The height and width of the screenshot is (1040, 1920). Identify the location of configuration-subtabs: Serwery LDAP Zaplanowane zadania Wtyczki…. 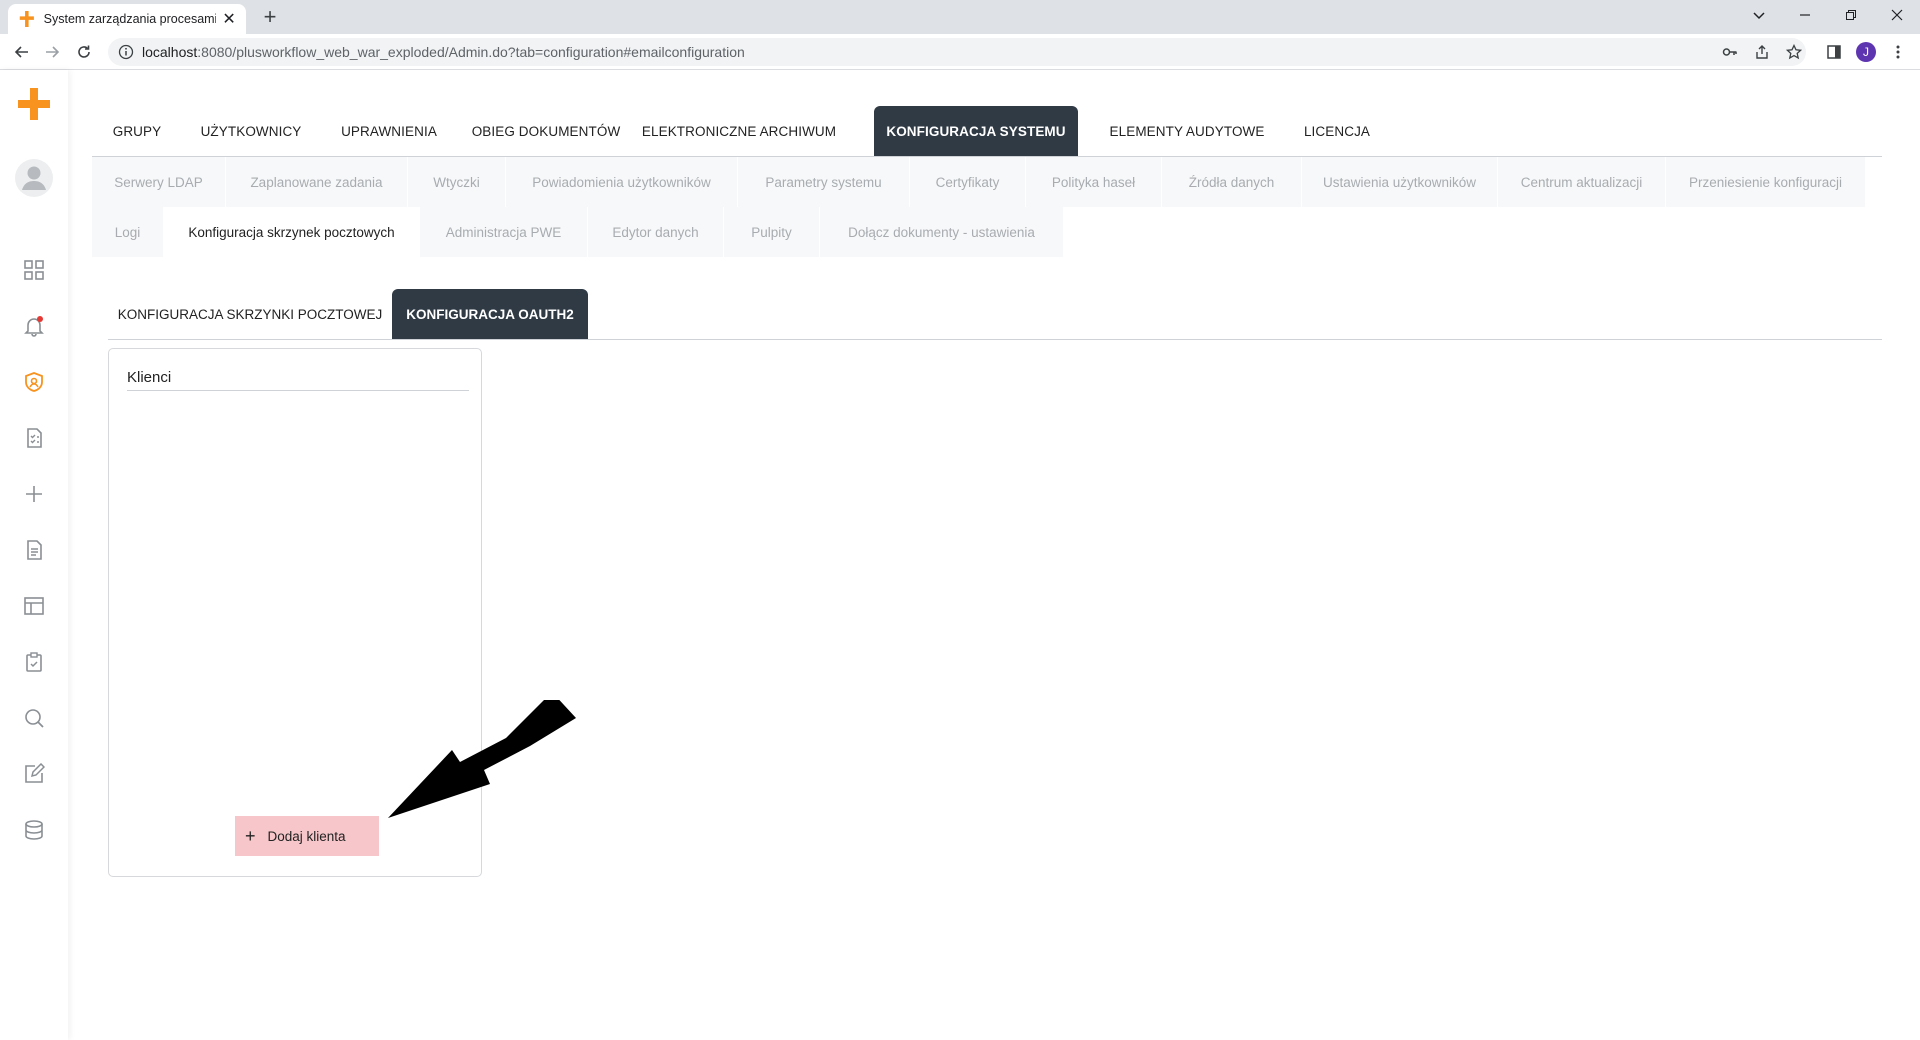
(987, 207).